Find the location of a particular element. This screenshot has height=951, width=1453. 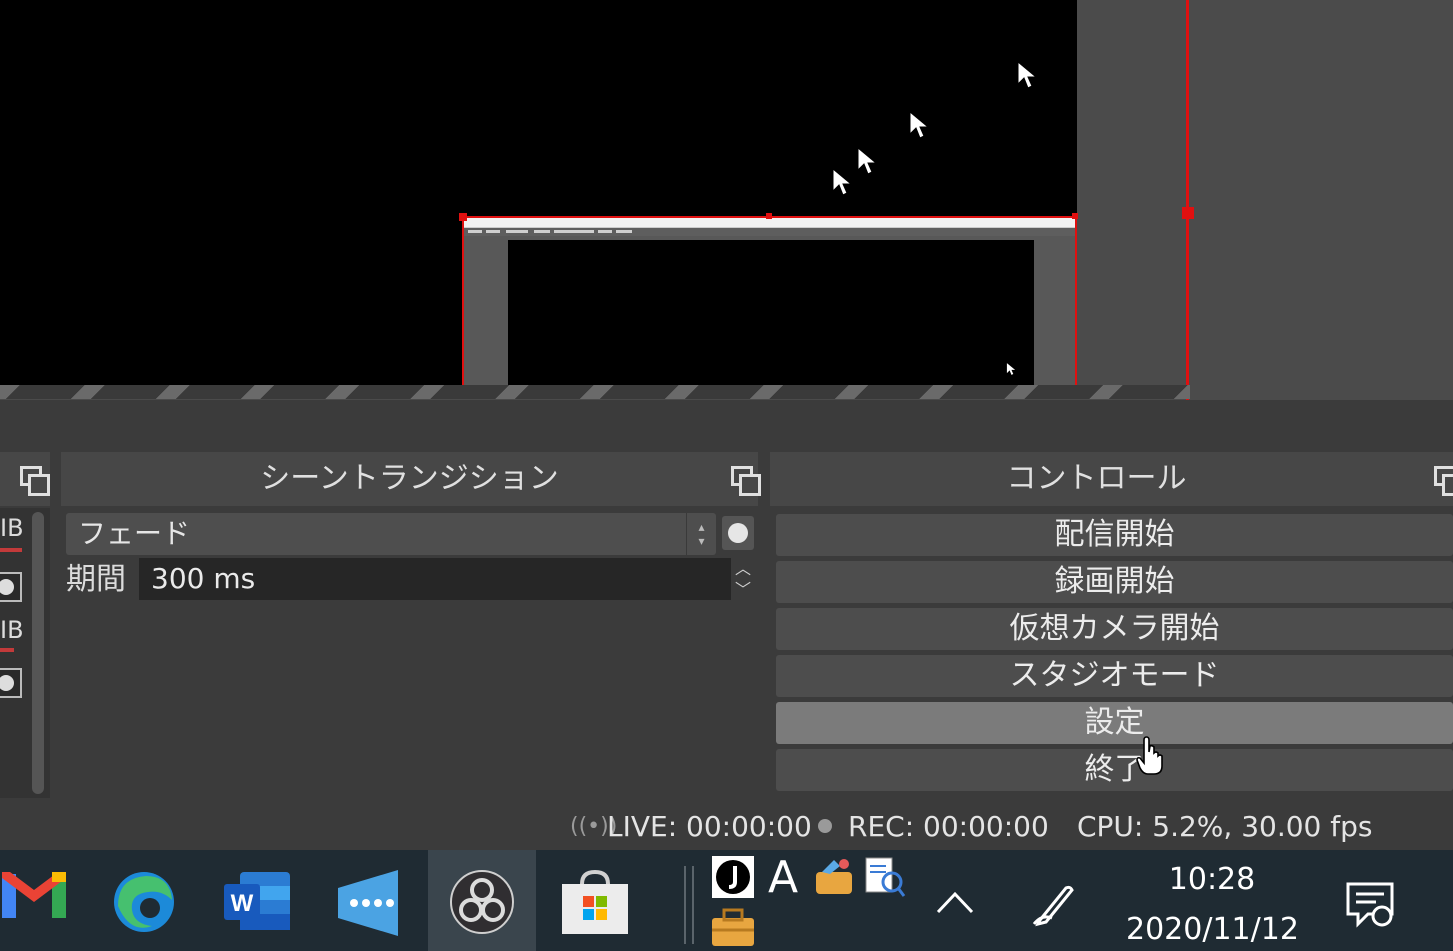

taskbar-app-gmail is located at coordinates (44, 900).